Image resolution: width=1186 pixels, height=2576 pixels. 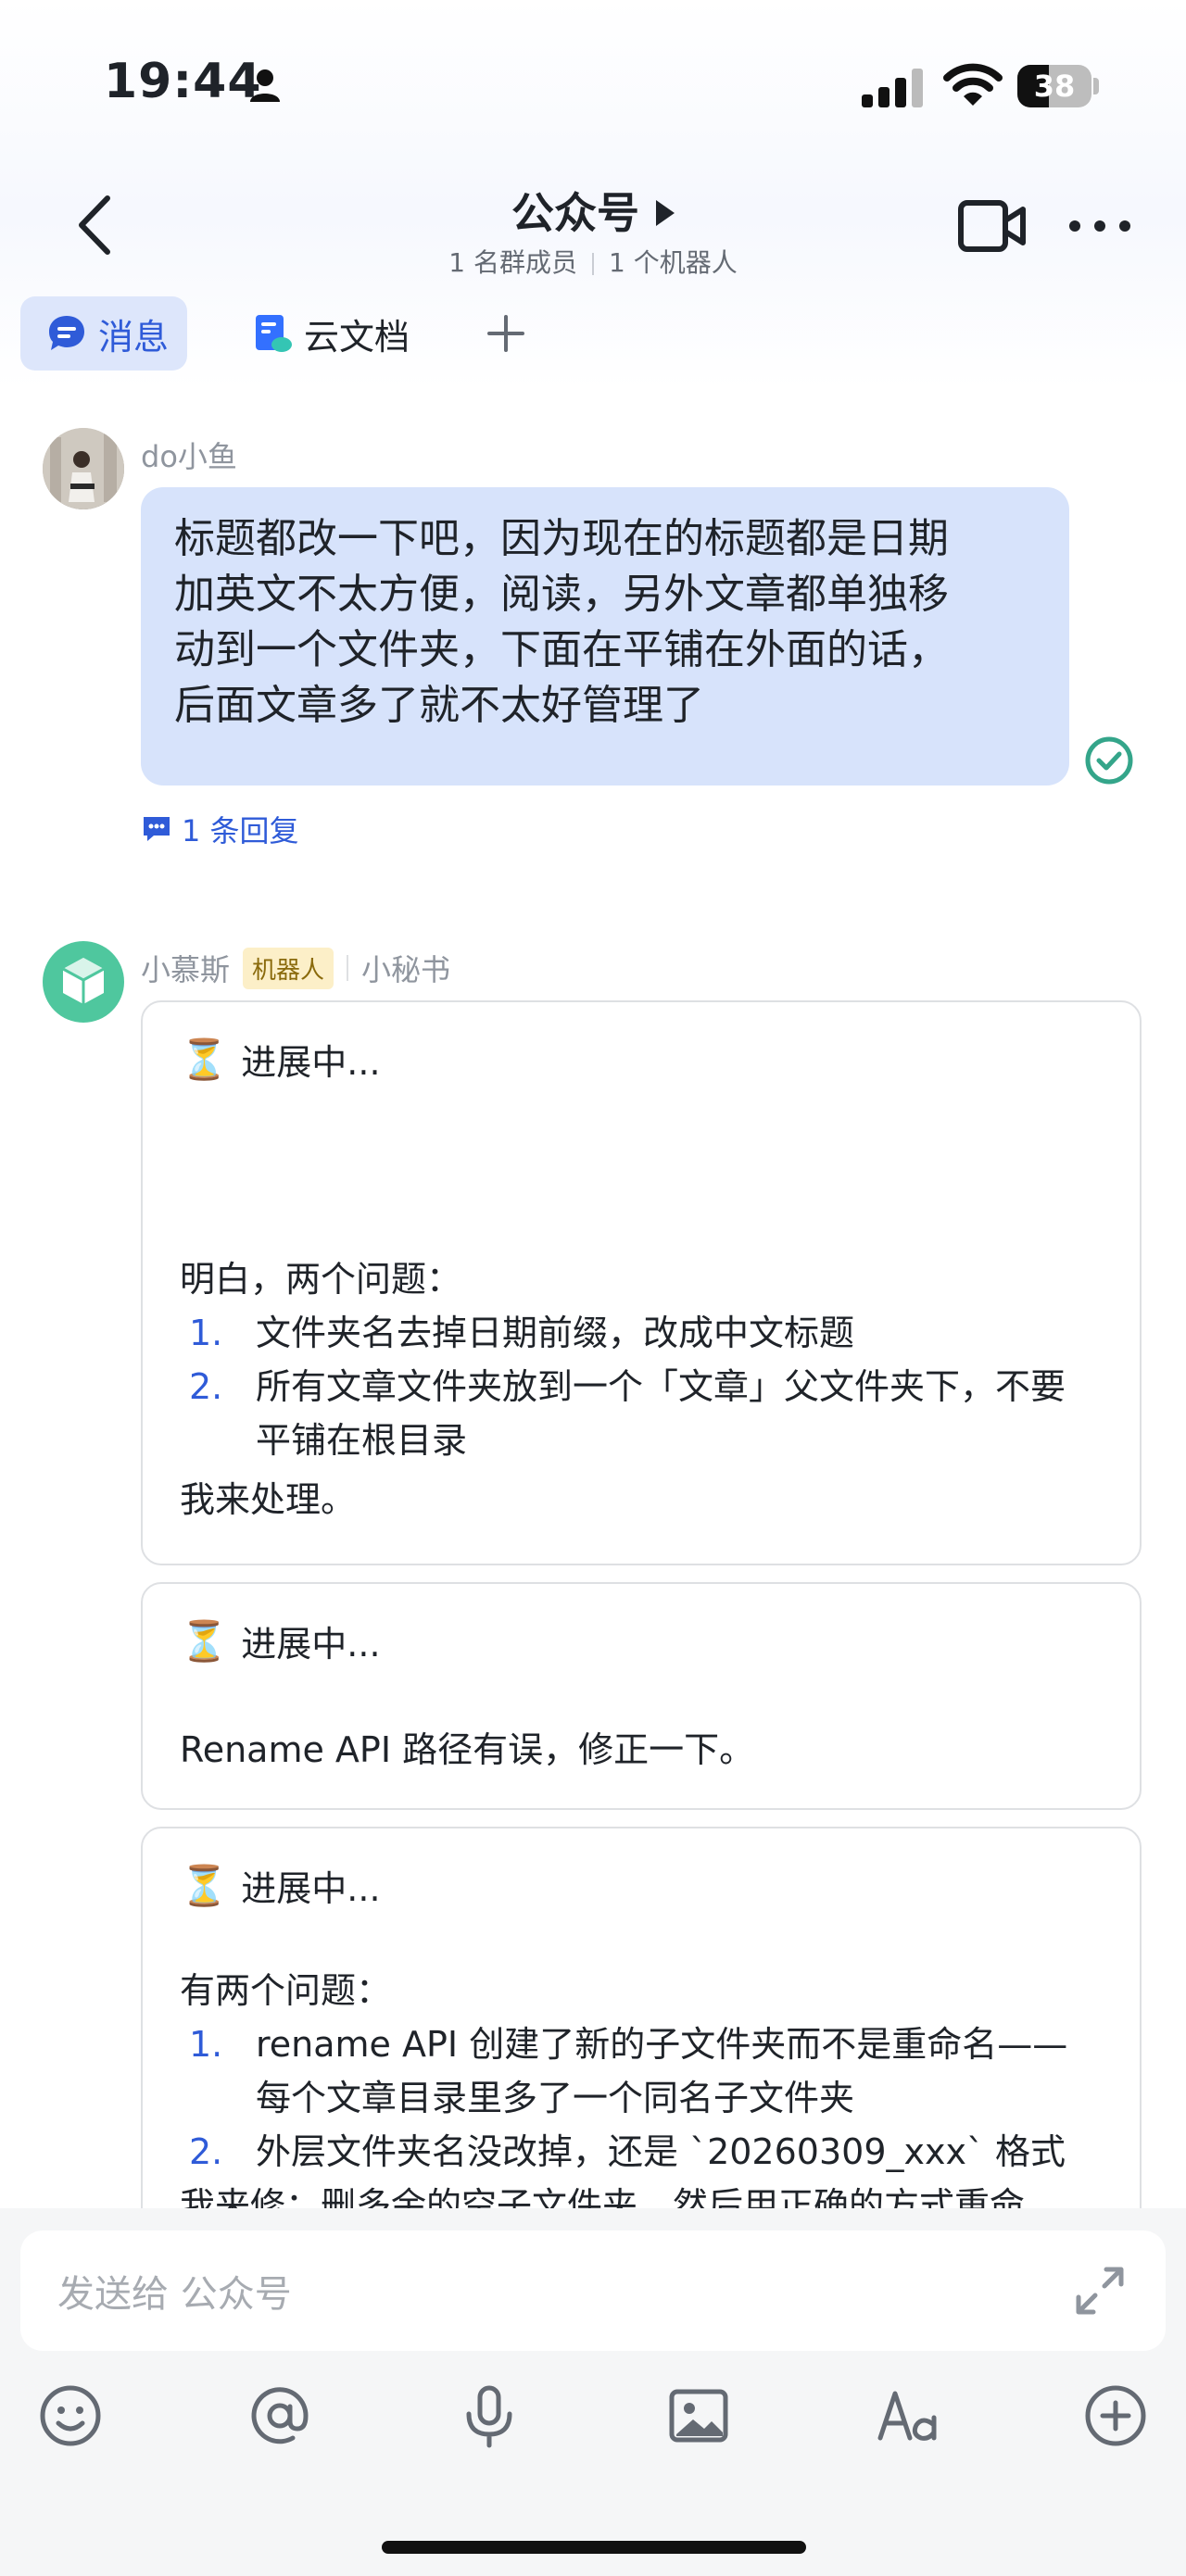 What do you see at coordinates (908, 2416) in the screenshot?
I see `text-format-icon` at bounding box center [908, 2416].